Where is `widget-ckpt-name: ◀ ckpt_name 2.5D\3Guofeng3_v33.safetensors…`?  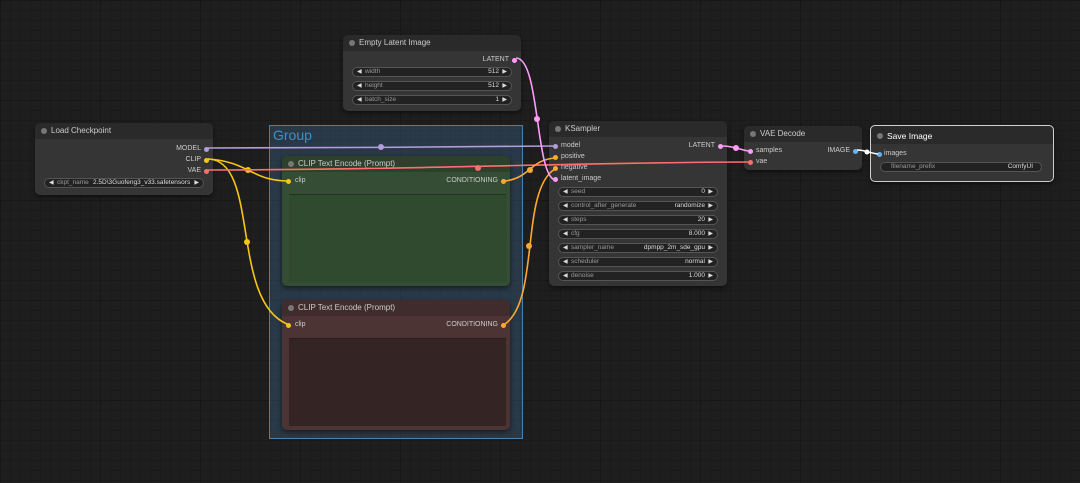
widget-ckpt-name: ◀ ckpt_name 2.5D\3Guofeng3_v33.safetensors… is located at coordinates (124, 183).